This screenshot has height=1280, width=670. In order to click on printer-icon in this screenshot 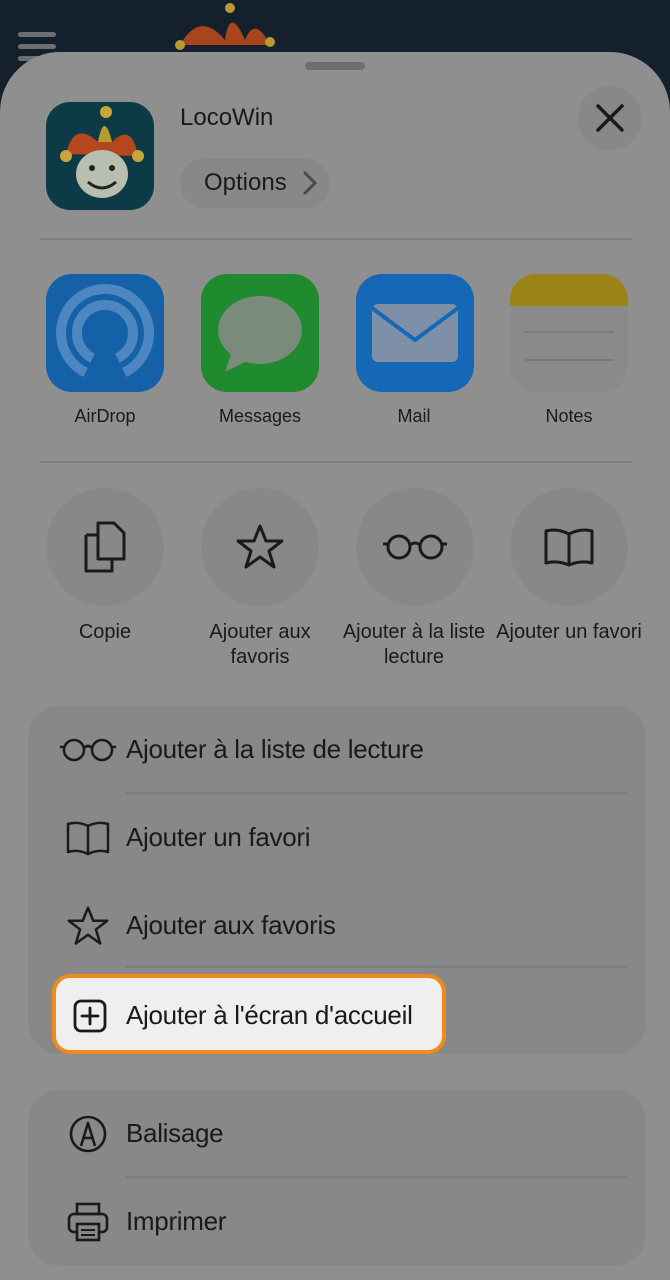, I will do `click(88, 1222)`.